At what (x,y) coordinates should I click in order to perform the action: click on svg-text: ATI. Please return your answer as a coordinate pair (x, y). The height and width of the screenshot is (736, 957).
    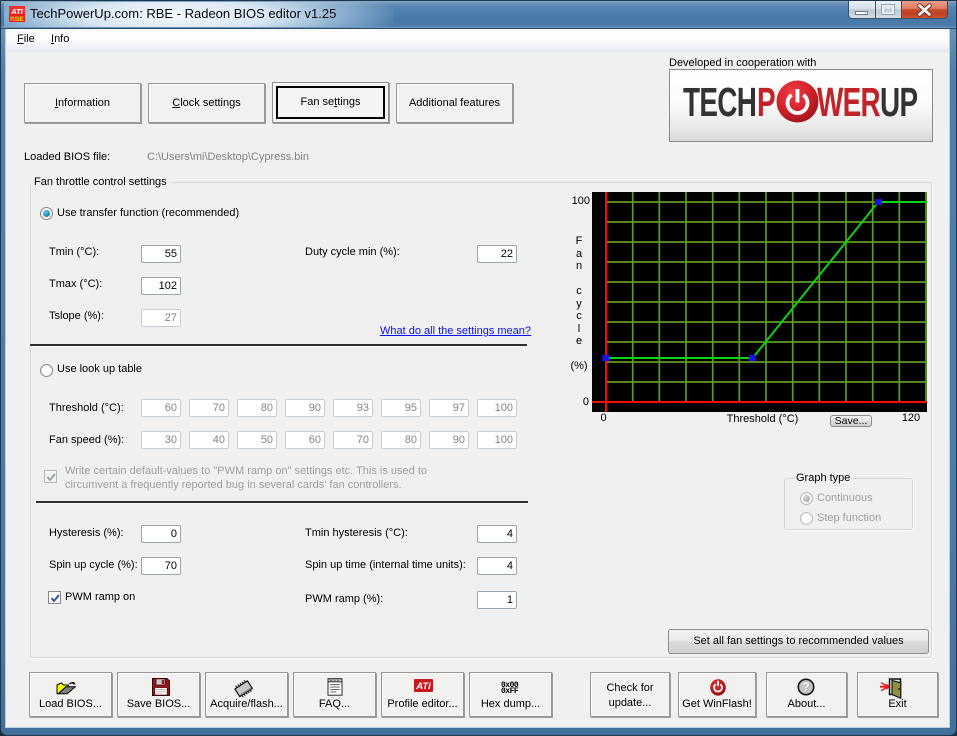
    Looking at the image, I should click on (16, 11).